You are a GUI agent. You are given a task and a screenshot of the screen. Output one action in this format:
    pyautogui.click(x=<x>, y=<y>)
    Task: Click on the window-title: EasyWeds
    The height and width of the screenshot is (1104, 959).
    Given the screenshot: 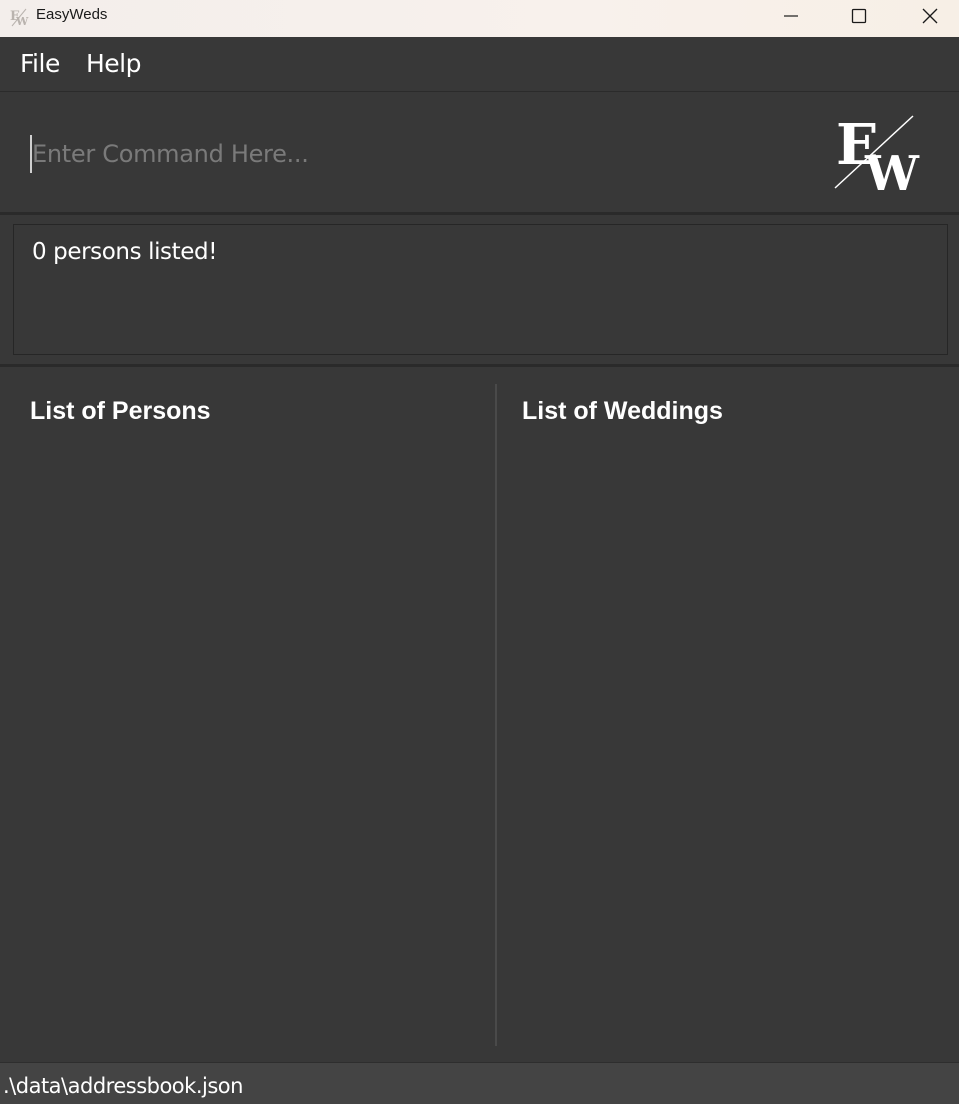 What is the action you would take?
    pyautogui.click(x=72, y=14)
    